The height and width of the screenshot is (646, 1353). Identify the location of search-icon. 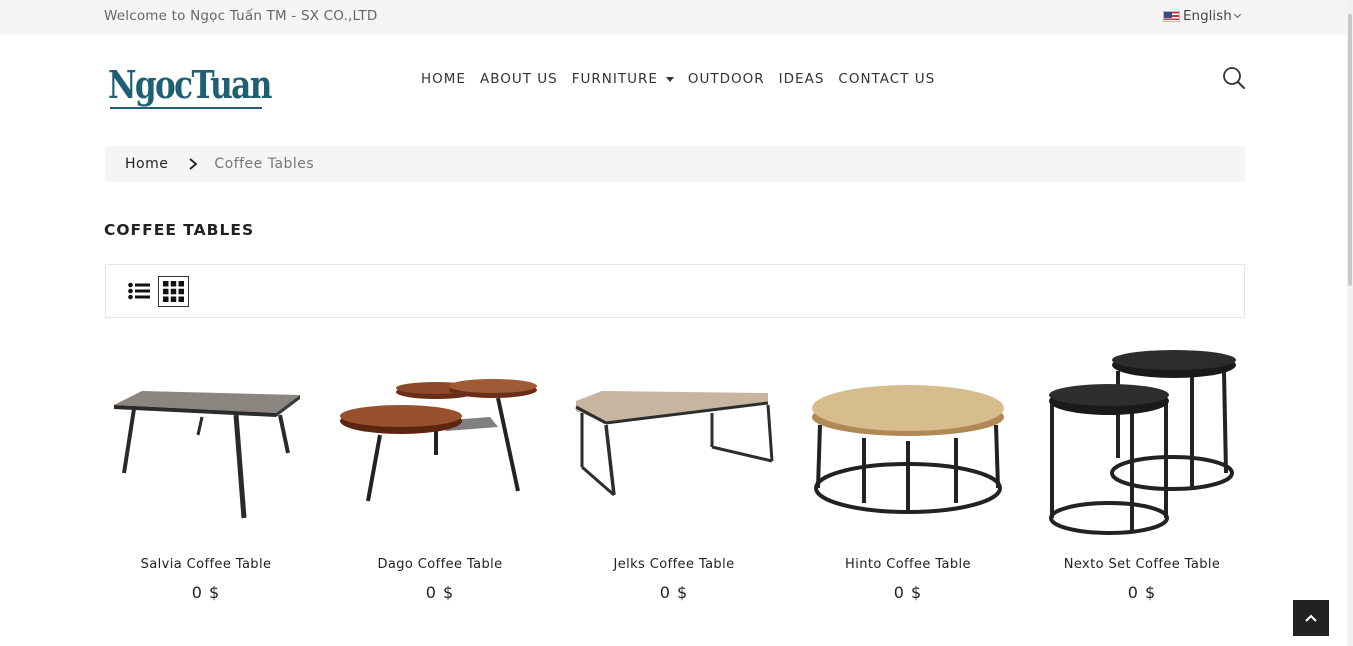
(1234, 78).